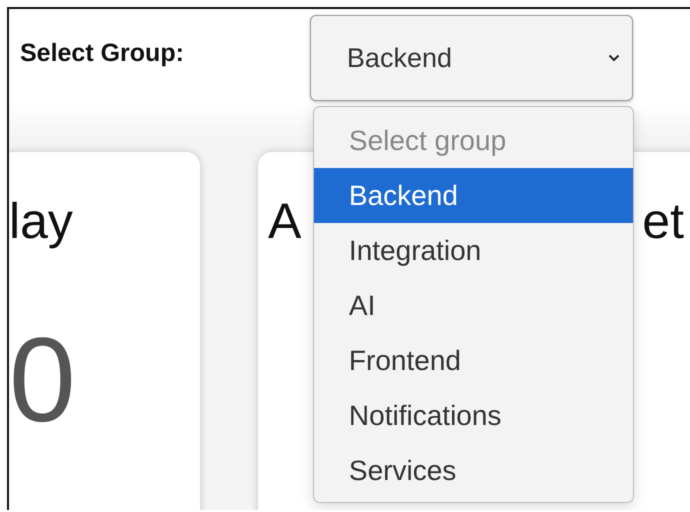 The image size is (690, 512). I want to click on card-title: et, so click(663, 221).